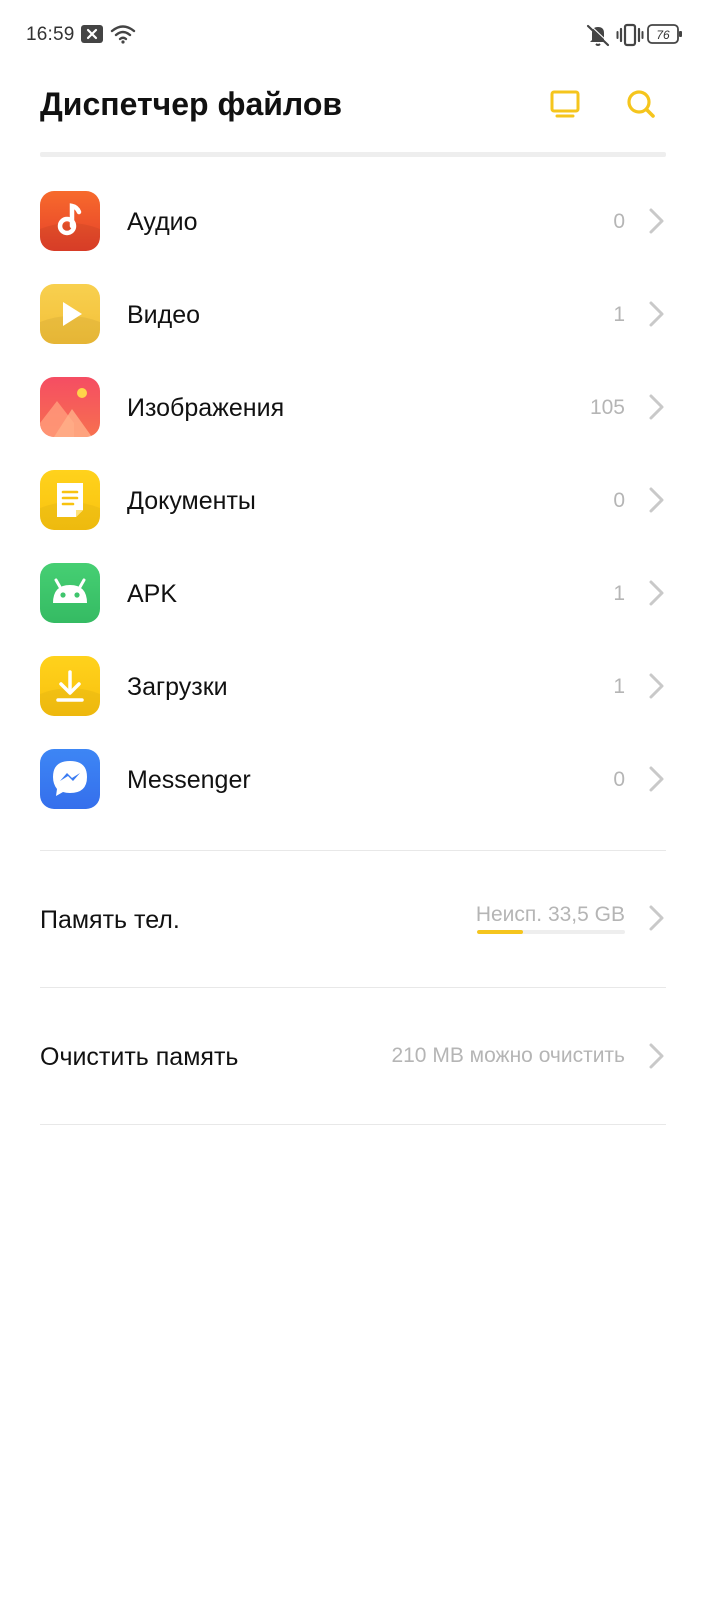 Image resolution: width=720 pixels, height=1600 pixels. I want to click on remote-computer-button, so click(565, 104).